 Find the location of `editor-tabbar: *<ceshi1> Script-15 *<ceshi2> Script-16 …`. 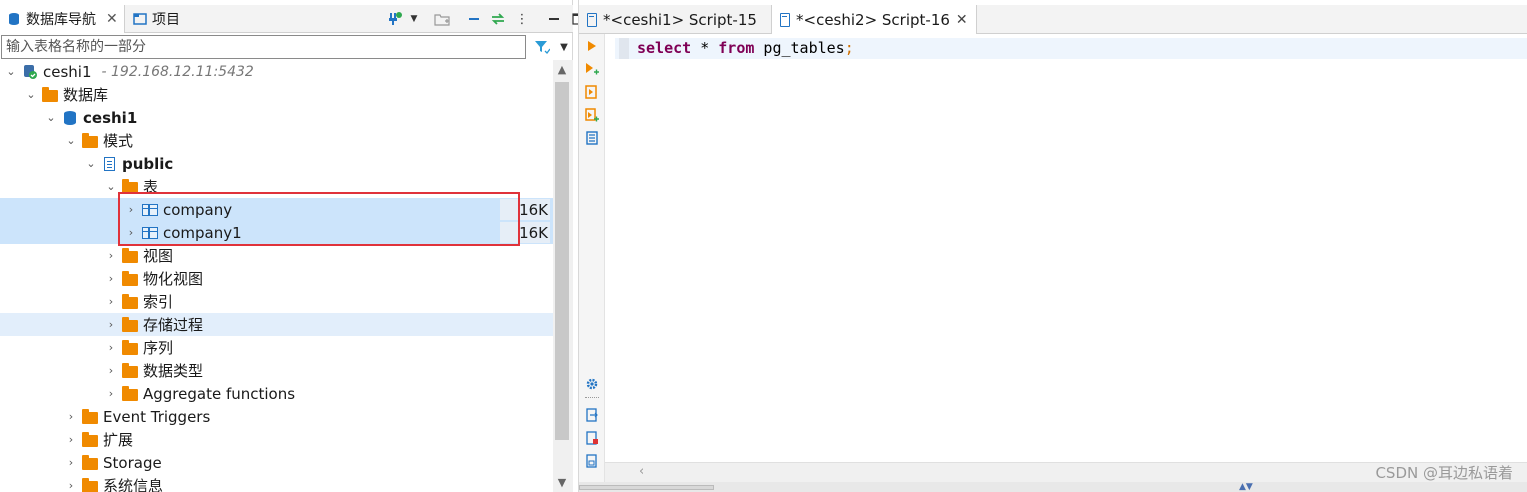

editor-tabbar: *<ceshi1> Script-15 *<ceshi2> Script-16 … is located at coordinates (1053, 19).